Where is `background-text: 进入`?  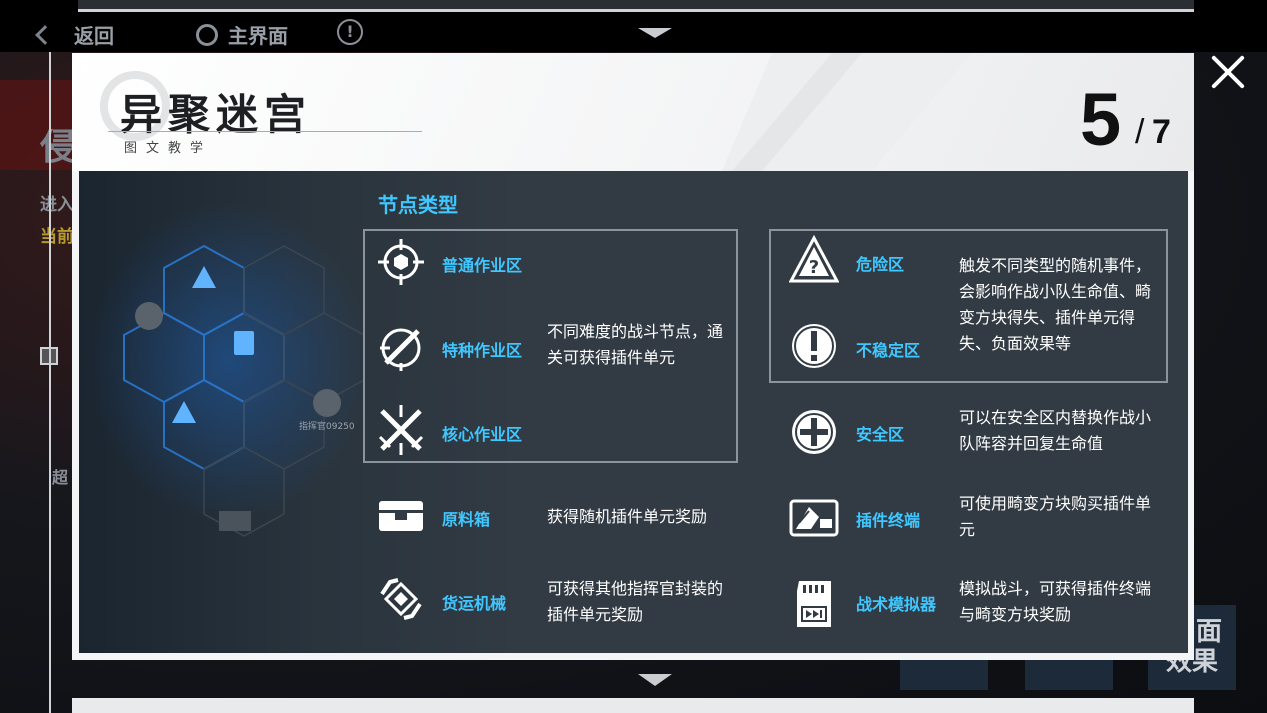 background-text: 进入 is located at coordinates (57, 205).